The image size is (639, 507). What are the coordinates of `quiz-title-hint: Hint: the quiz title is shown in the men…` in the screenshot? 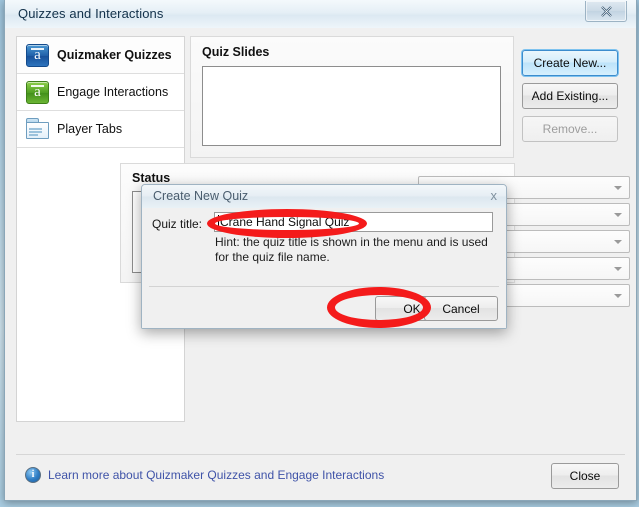 It's located at (351, 249).